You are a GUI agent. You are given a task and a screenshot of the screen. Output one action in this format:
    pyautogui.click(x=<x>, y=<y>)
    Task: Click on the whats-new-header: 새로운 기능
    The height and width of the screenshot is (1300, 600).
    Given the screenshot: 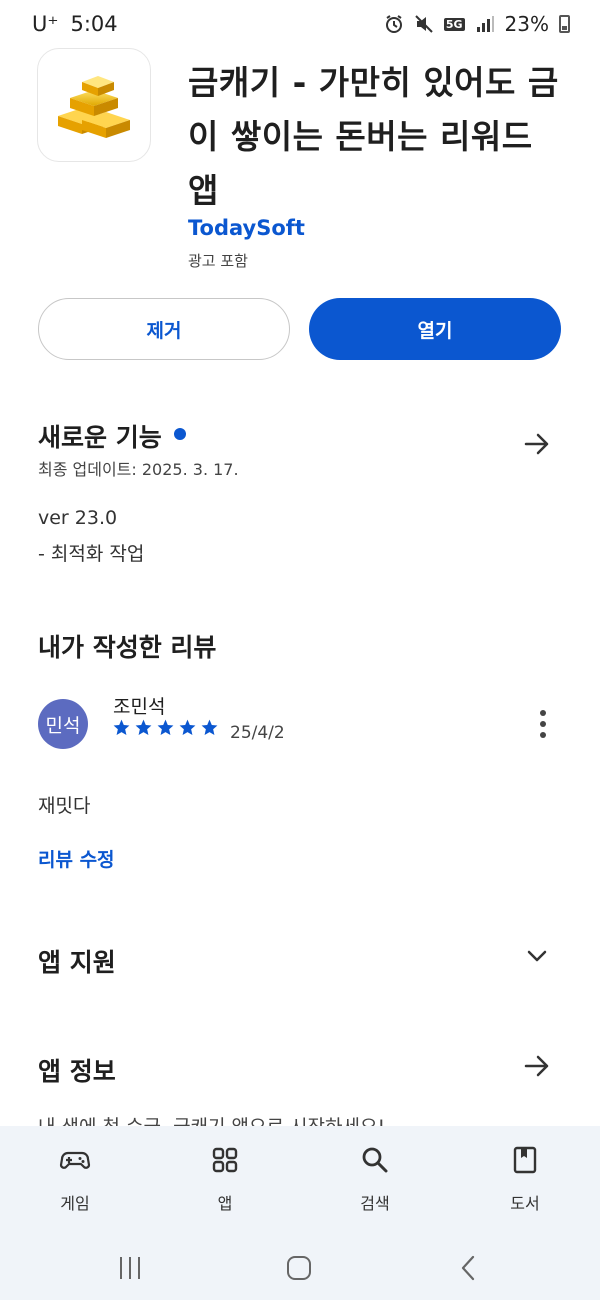 What is the action you would take?
    pyautogui.click(x=112, y=436)
    